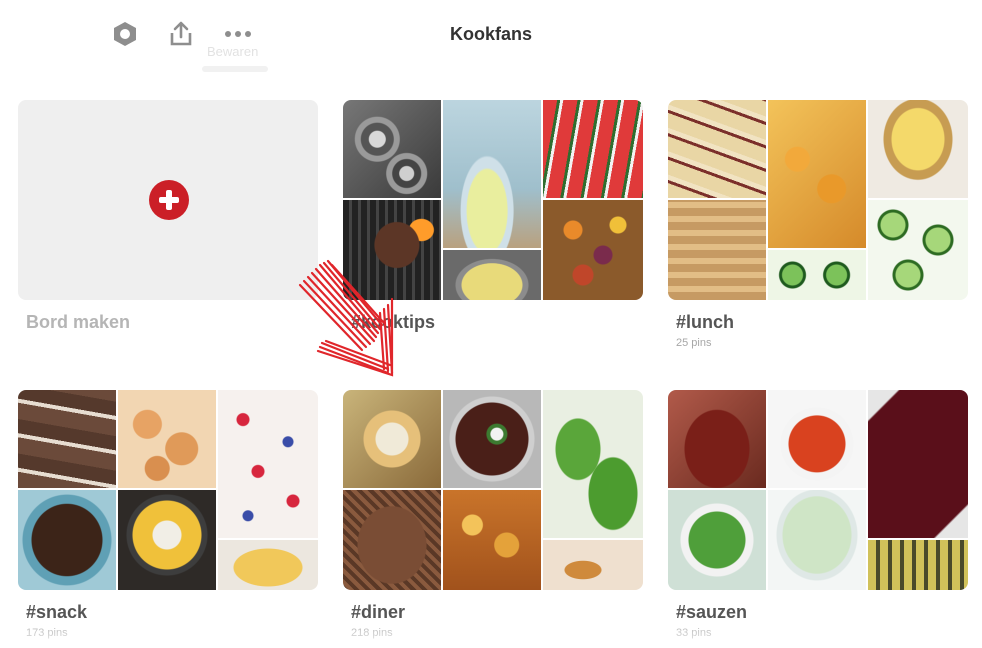  Describe the element at coordinates (233, 51) in the screenshot. I see `ghost-tab-label: Bewaren` at that location.